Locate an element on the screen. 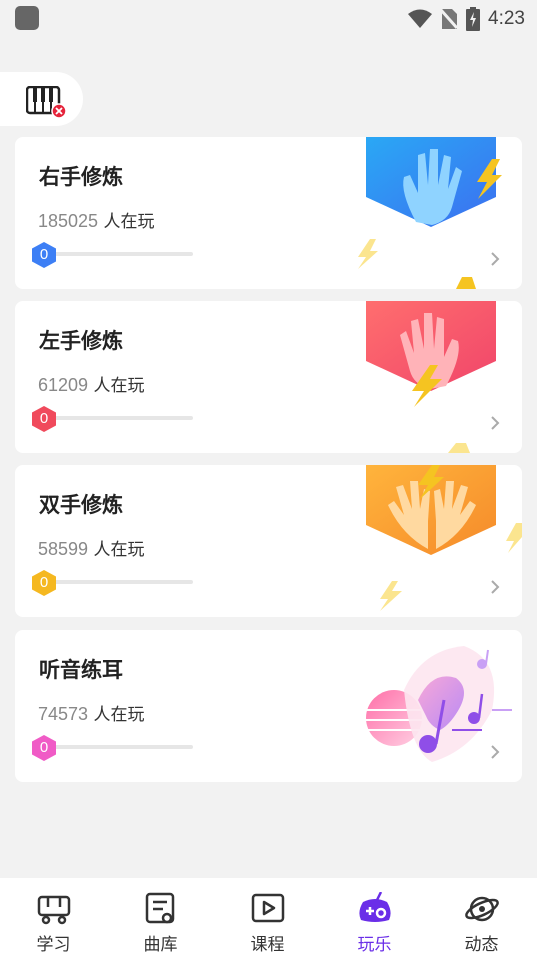  course-icon is located at coordinates (268, 908).